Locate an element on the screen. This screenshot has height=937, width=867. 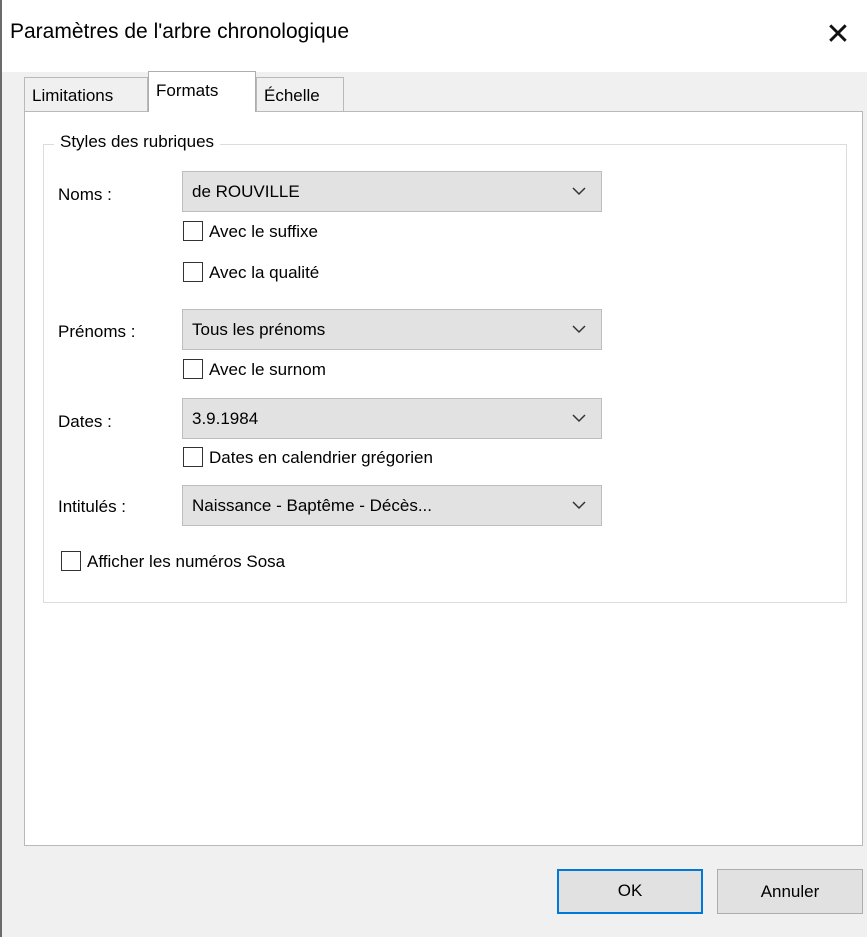
prenoms-select-value: Tous les prénoms is located at coordinates (259, 329).